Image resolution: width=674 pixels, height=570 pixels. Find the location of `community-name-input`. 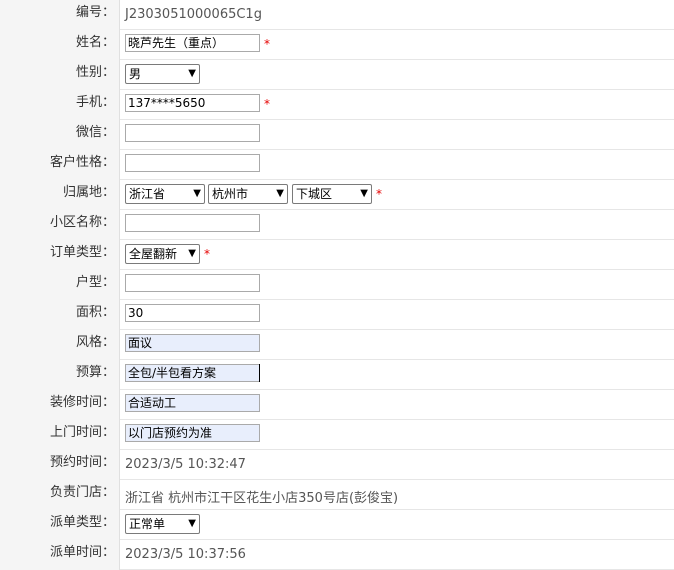

community-name-input is located at coordinates (192, 223).